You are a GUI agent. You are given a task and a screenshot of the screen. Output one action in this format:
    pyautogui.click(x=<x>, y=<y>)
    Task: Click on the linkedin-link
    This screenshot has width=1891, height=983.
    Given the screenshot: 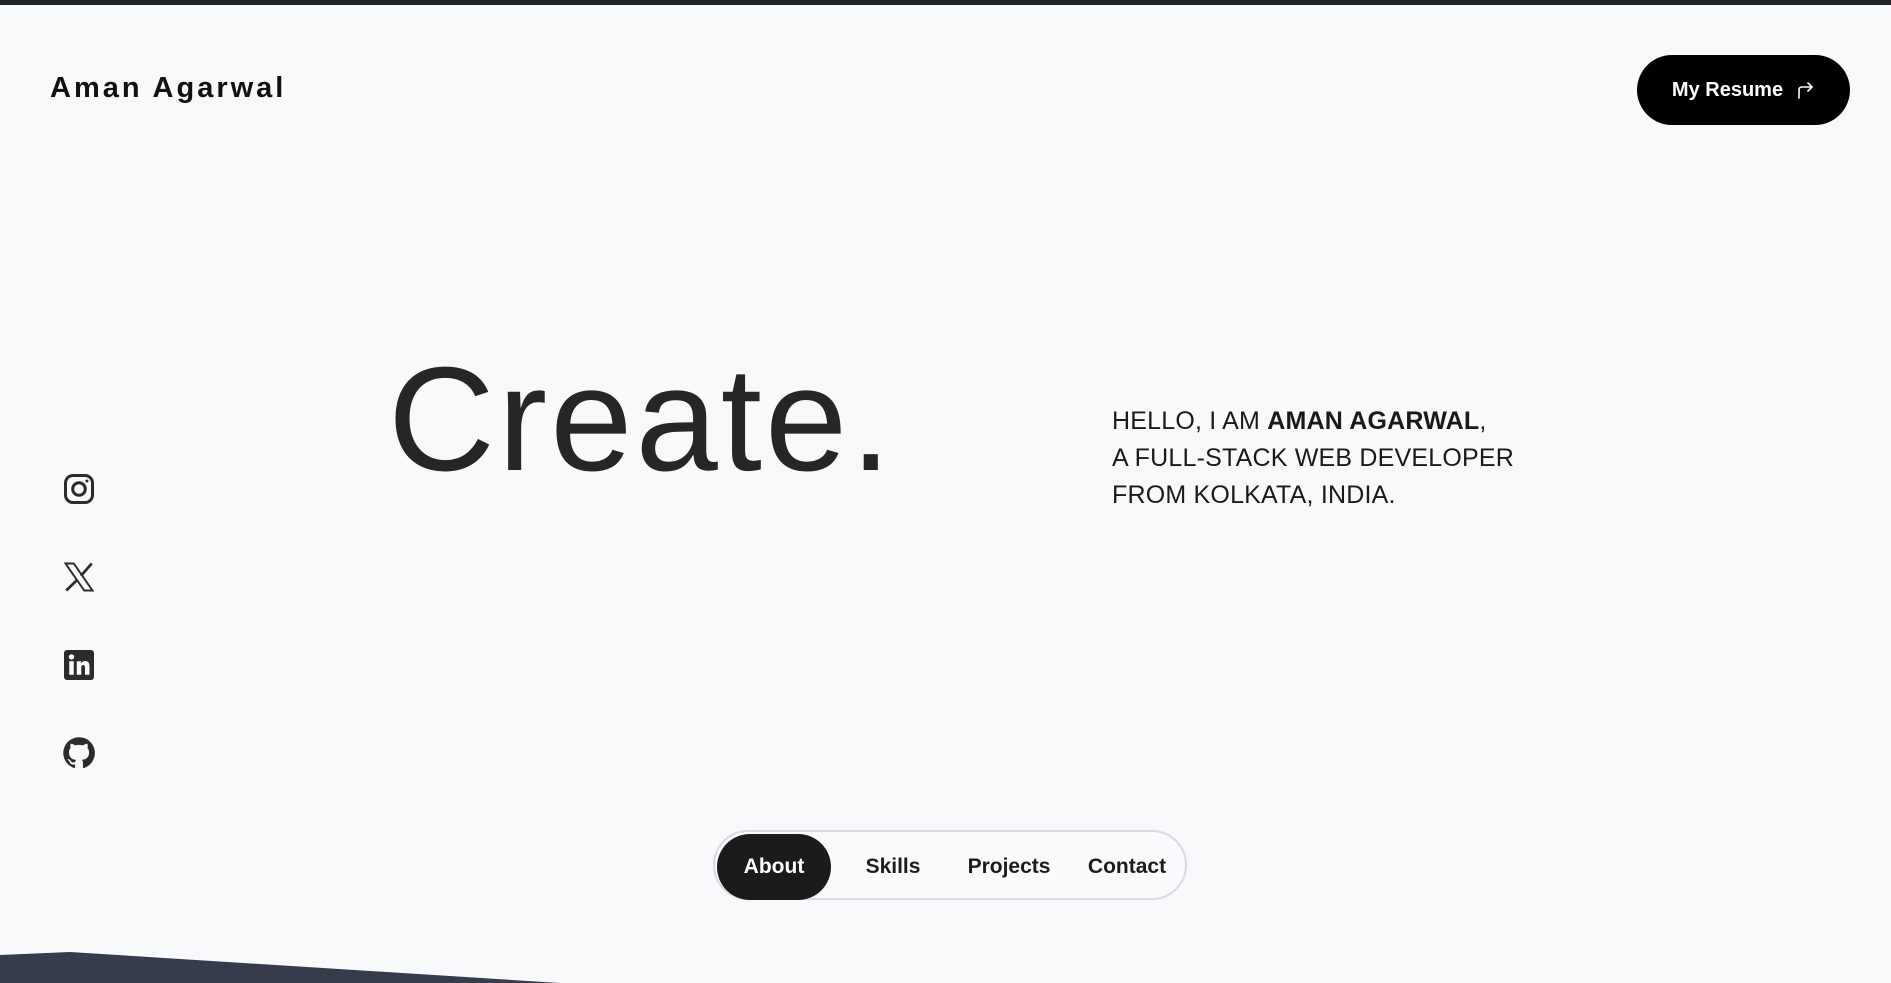 What is the action you would take?
    pyautogui.click(x=79, y=665)
    